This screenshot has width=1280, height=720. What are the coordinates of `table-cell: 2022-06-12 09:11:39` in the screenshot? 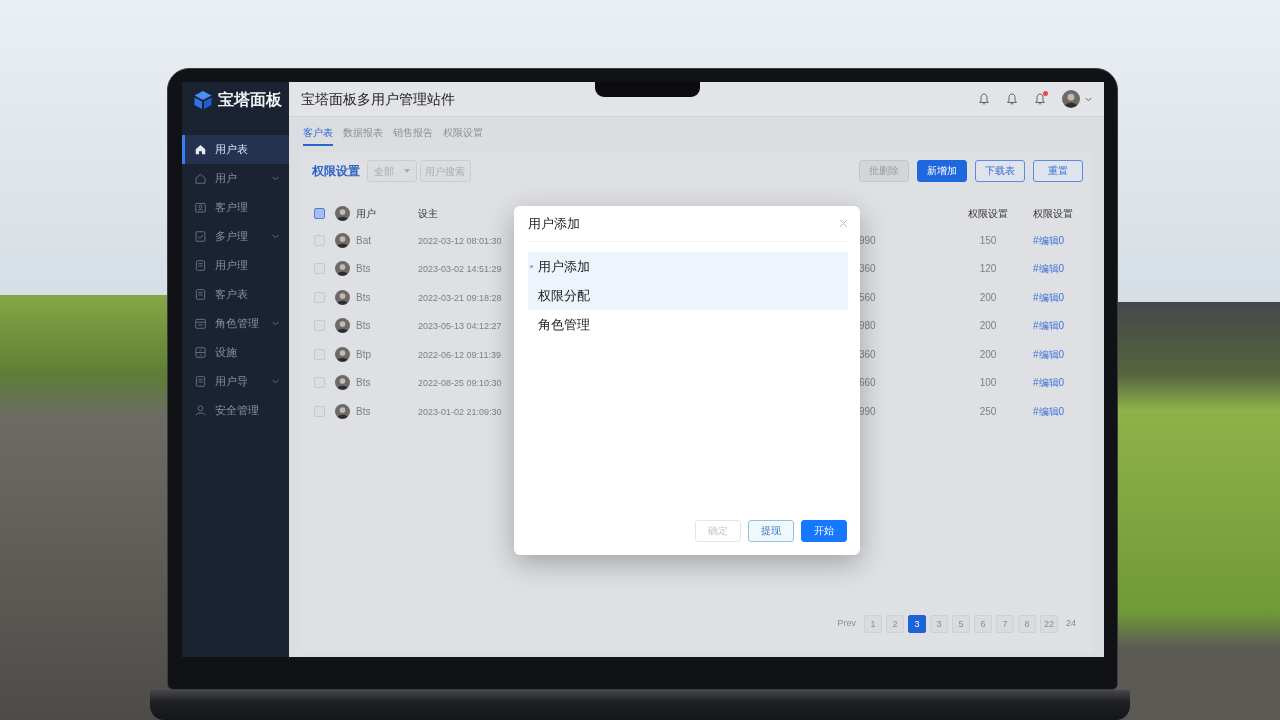 It's located at (459, 354).